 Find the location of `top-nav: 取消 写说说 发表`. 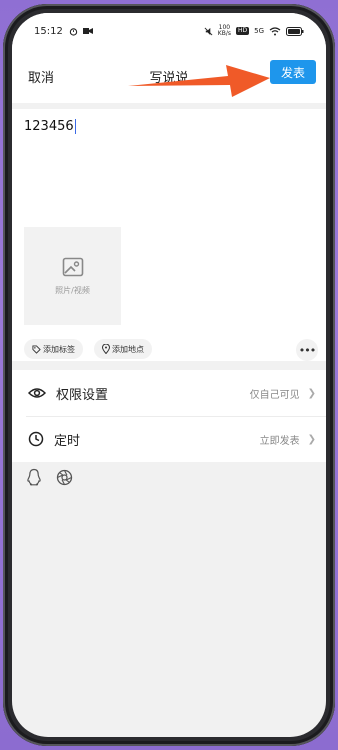

top-nav: 取消 写说说 发表 is located at coordinates (169, 76).